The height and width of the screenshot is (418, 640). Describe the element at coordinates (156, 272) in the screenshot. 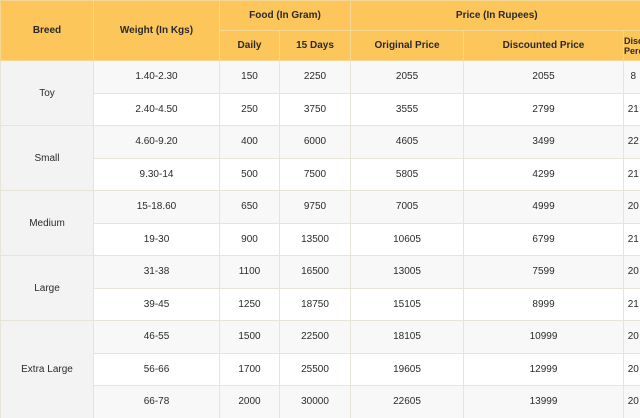

I see `weight-cell: 31-38` at that location.